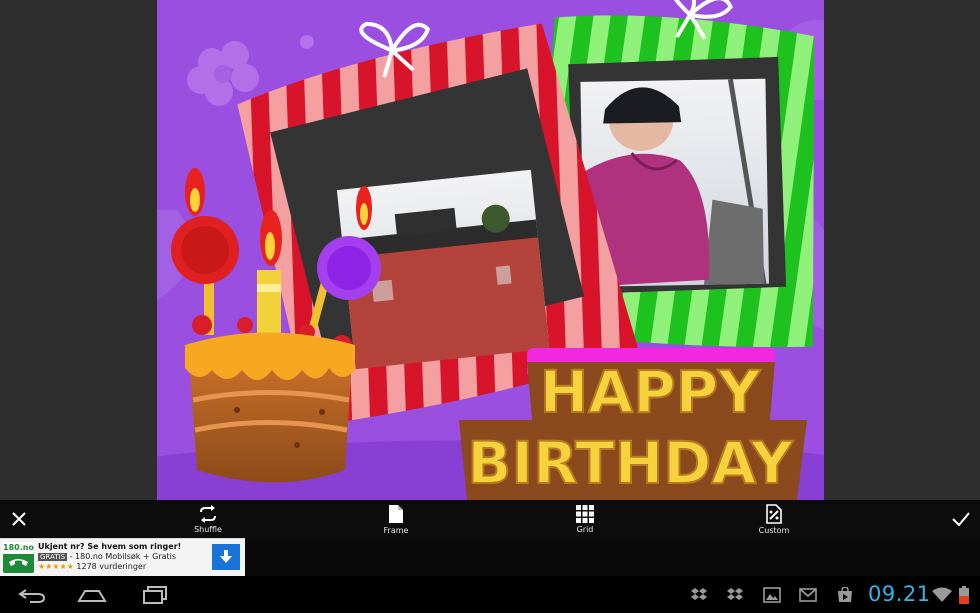 The height and width of the screenshot is (613, 980). What do you see at coordinates (110, 546) in the screenshot?
I see `ad-title: Ukjent nr? Se hvem som ringer!` at bounding box center [110, 546].